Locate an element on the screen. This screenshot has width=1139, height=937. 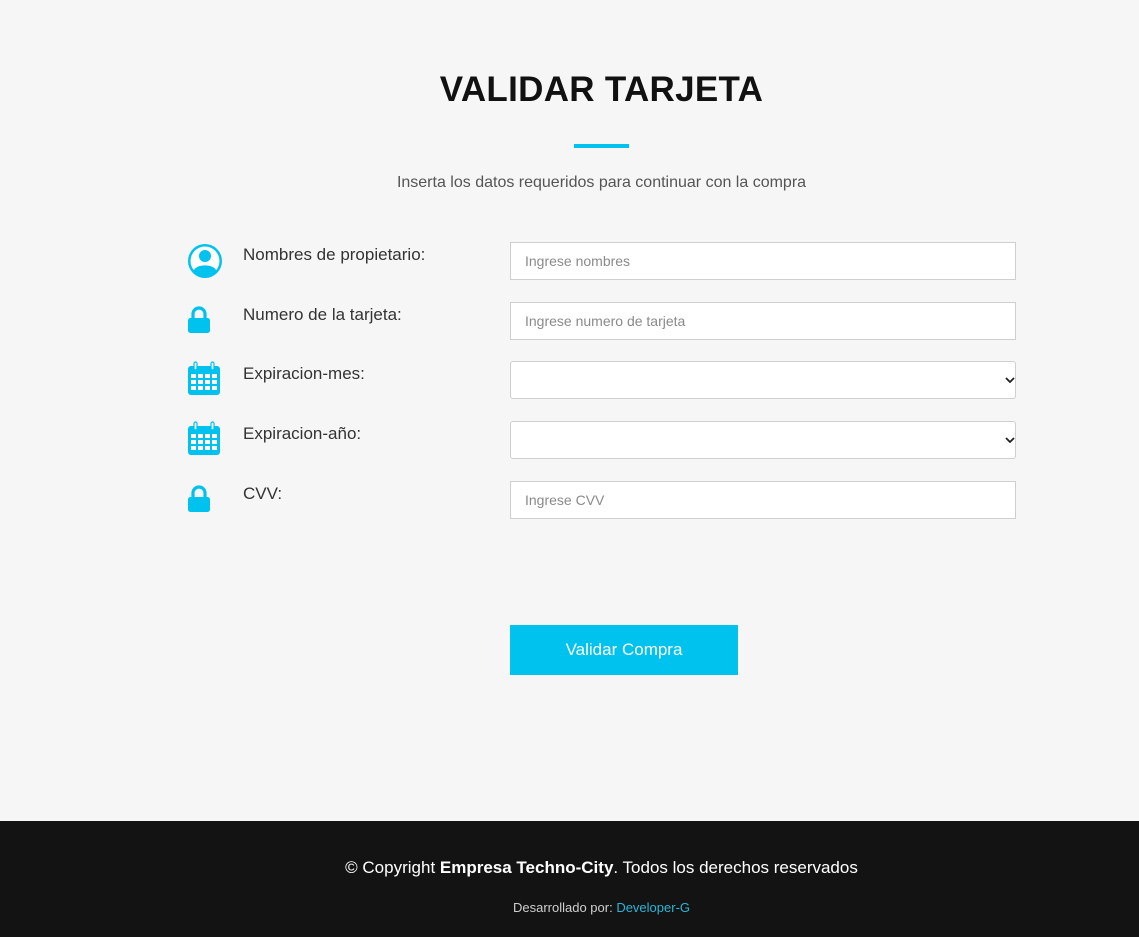
copyright-prefix: © Copyright is located at coordinates (392, 867).